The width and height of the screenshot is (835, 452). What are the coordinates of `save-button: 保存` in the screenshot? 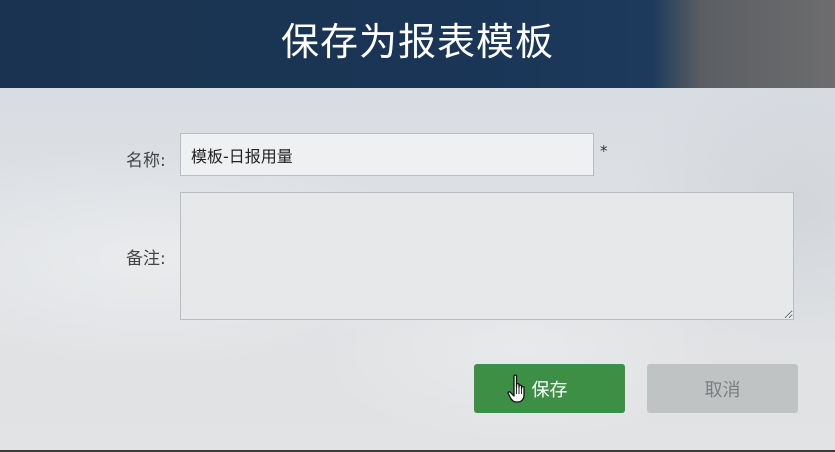 It's located at (549, 388).